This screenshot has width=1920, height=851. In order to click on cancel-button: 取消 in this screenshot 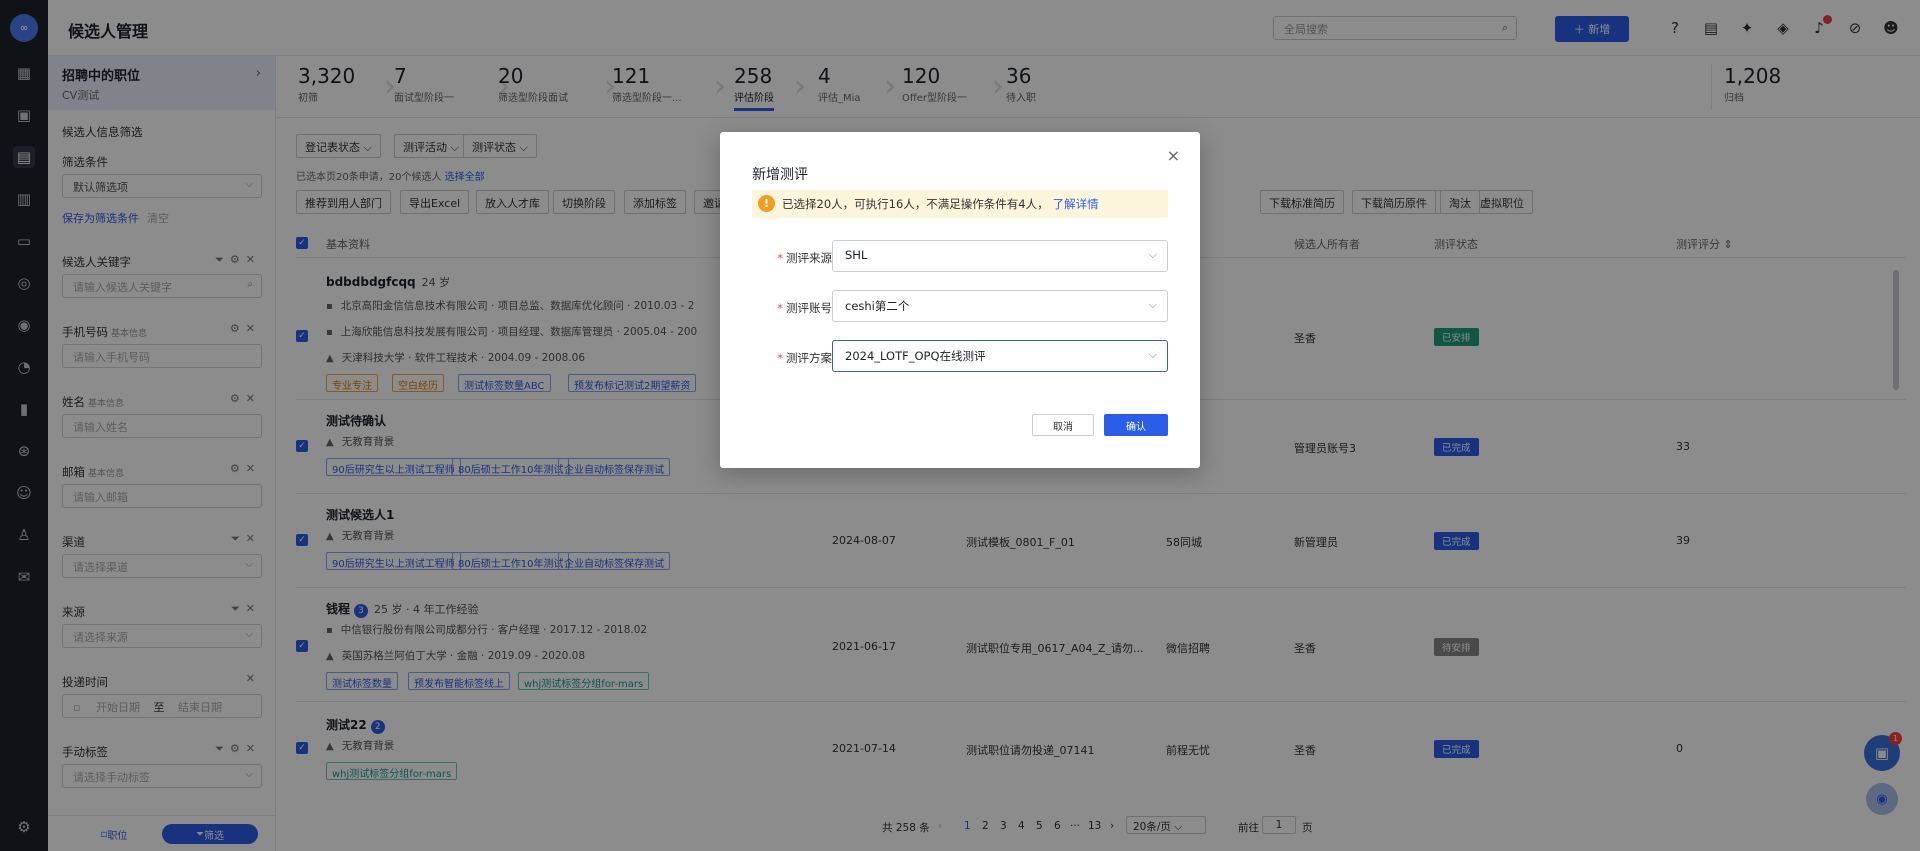, I will do `click(1063, 425)`.